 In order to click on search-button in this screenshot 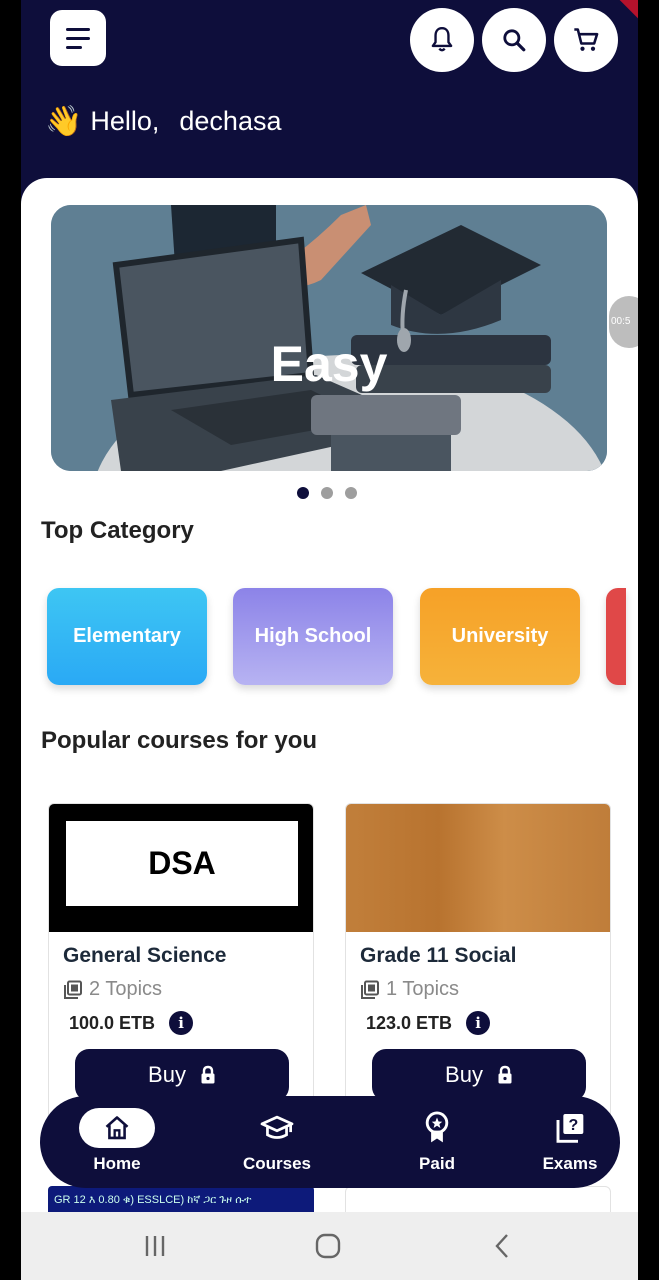, I will do `click(514, 40)`.